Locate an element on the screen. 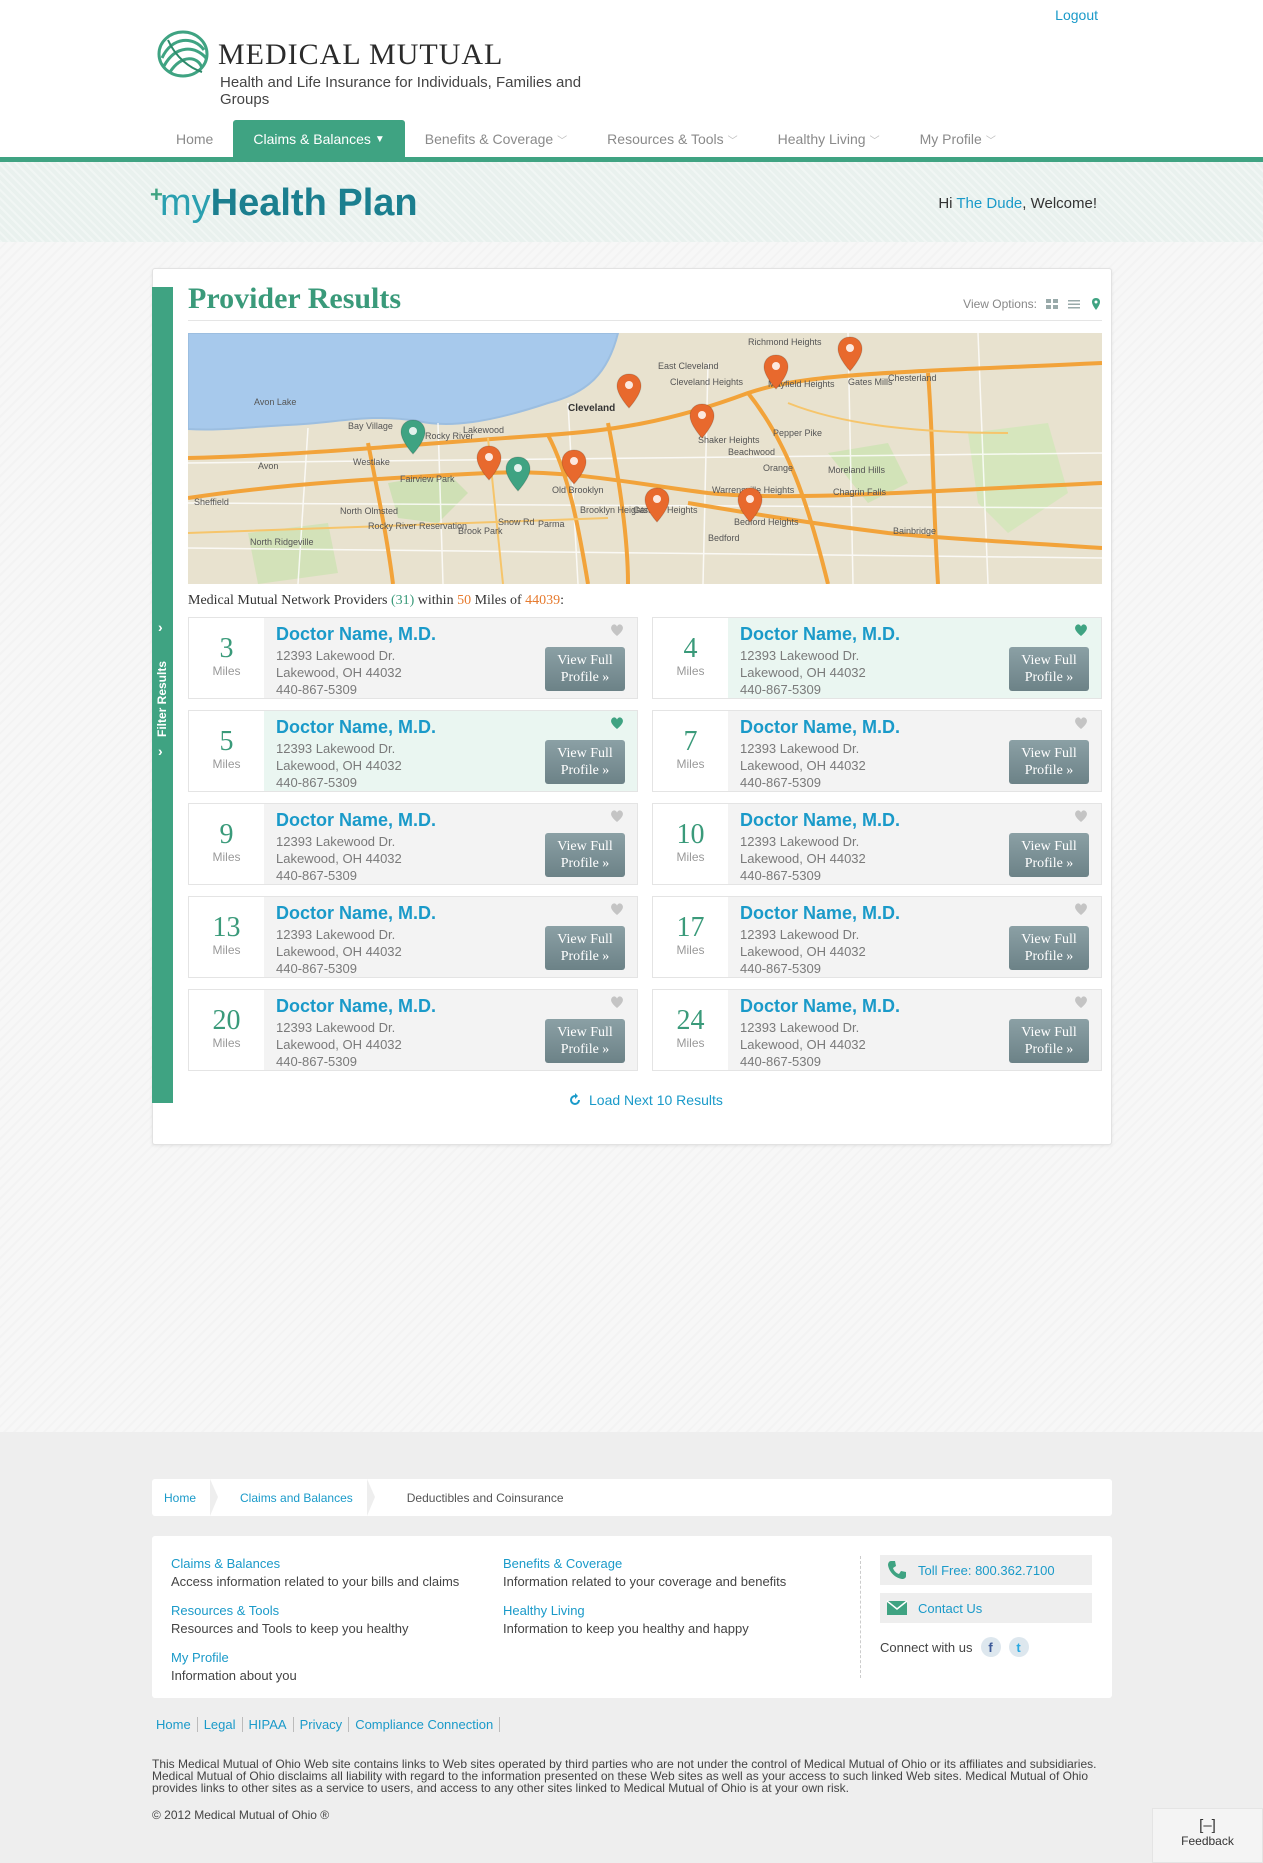 The width and height of the screenshot is (1263, 1863). footer-link-healthy-living: Healthy Living is located at coordinates (626, 1610).